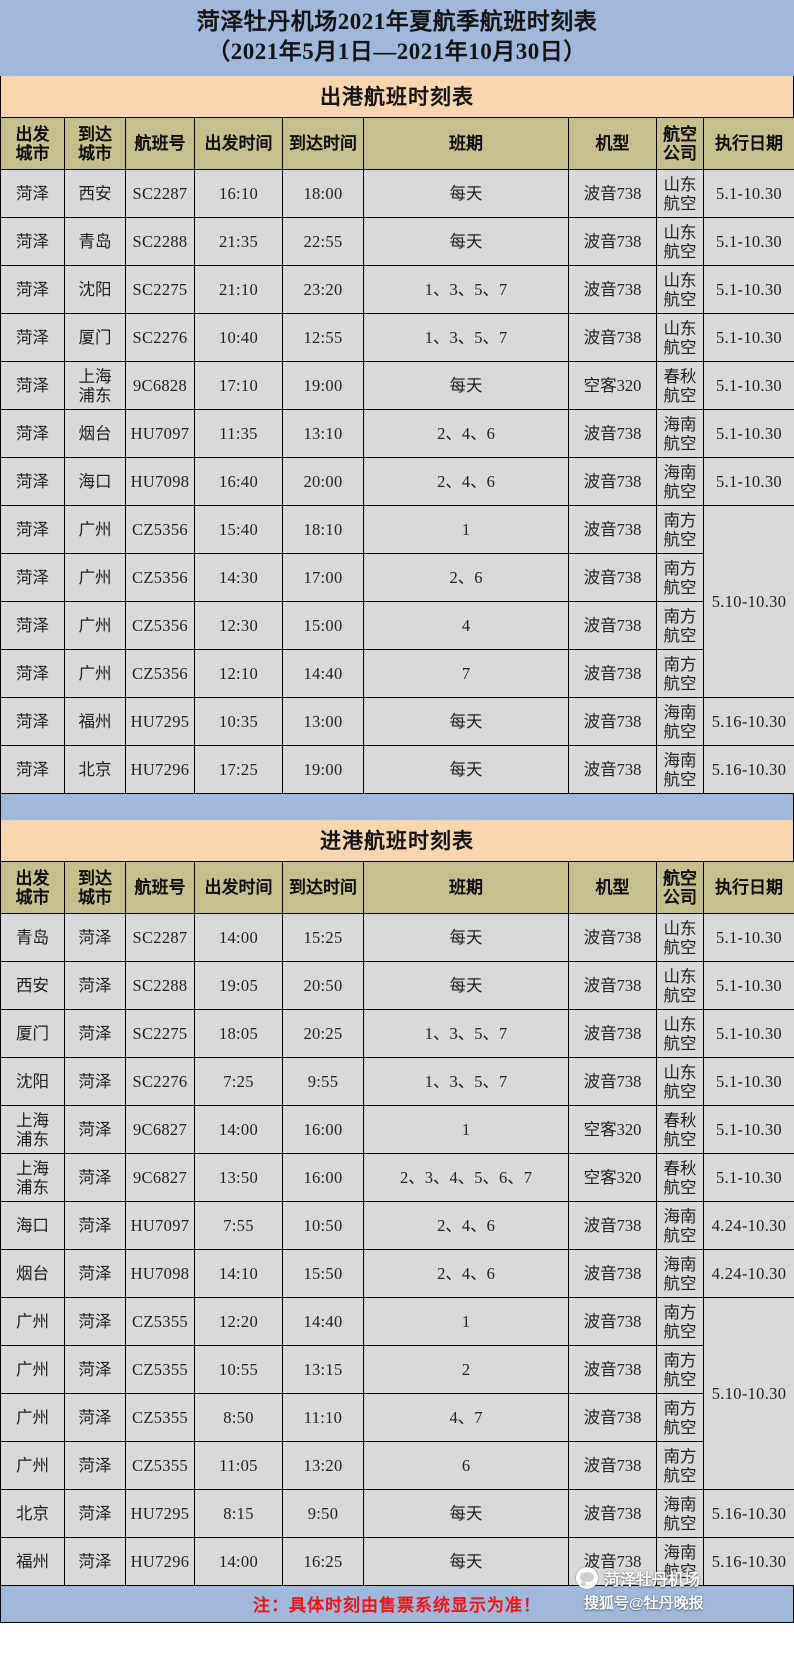 Image resolution: width=794 pixels, height=1660 pixels. Describe the element at coordinates (95, 887) in the screenshot. I see `col-arrival-city: 到达 城市` at that location.